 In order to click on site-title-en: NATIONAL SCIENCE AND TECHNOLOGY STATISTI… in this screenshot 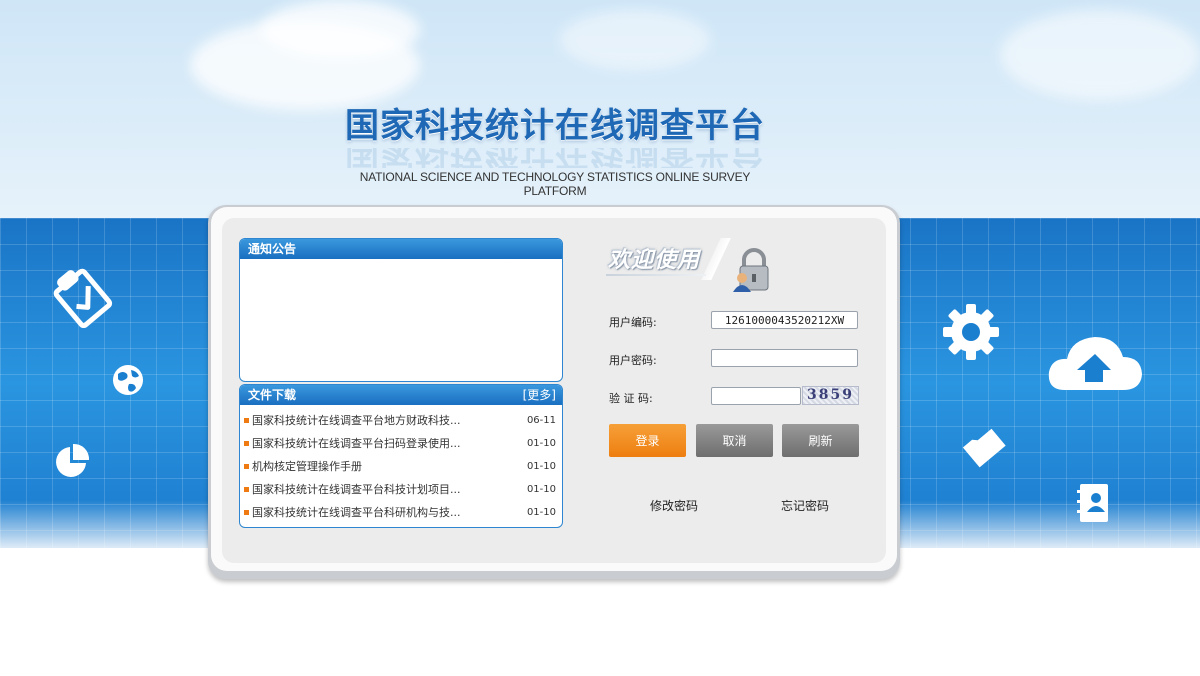, I will do `click(555, 184)`.